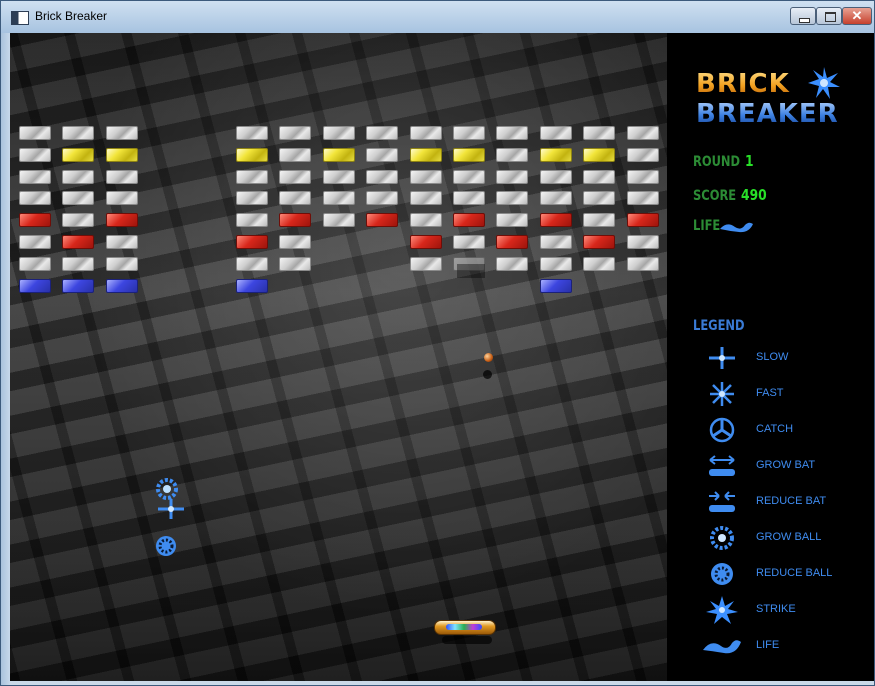 The width and height of the screenshot is (875, 686). Describe the element at coordinates (749, 161) in the screenshot. I see `round-value: 1` at that location.